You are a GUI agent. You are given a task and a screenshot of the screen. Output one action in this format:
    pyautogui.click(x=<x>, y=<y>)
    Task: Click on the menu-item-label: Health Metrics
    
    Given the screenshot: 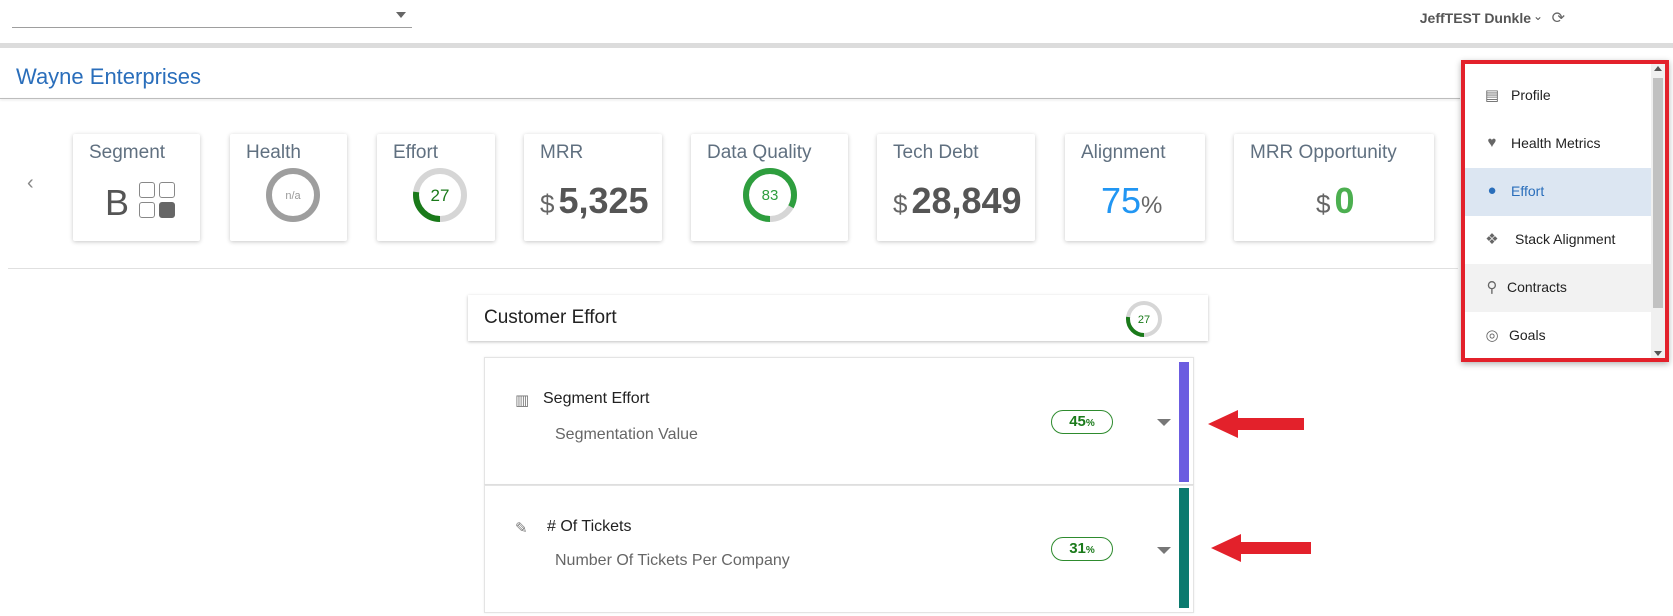 What is the action you would take?
    pyautogui.click(x=1556, y=143)
    